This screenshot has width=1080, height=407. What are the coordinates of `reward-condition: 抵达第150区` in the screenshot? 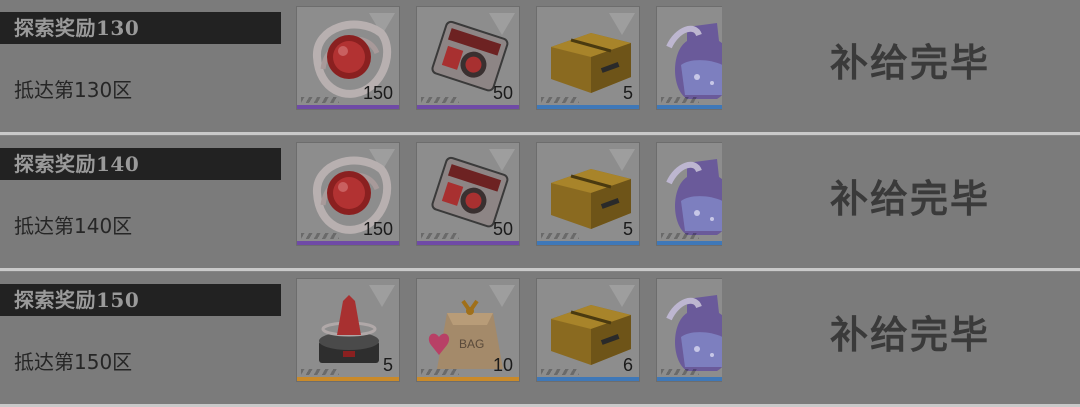 It's located at (73, 362).